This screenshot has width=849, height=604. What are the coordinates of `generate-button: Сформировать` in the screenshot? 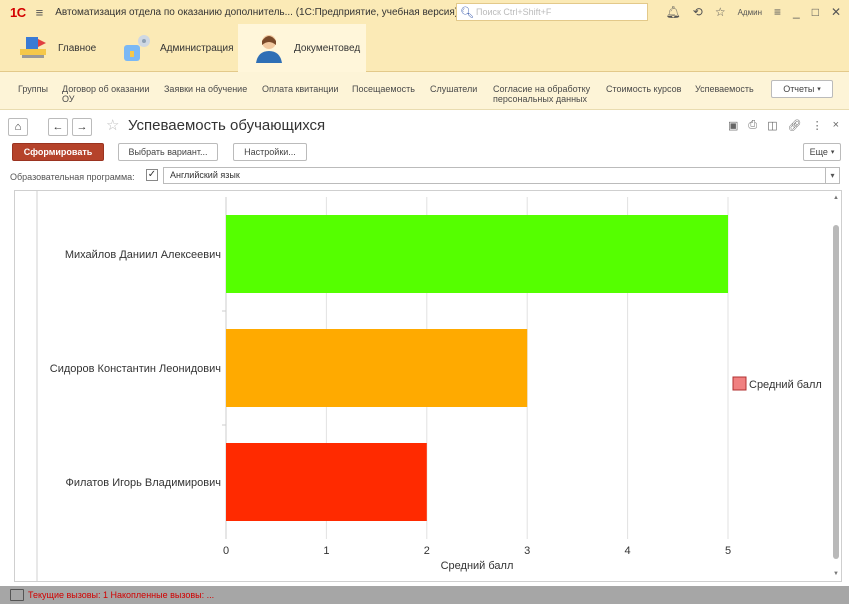 It's located at (58, 152).